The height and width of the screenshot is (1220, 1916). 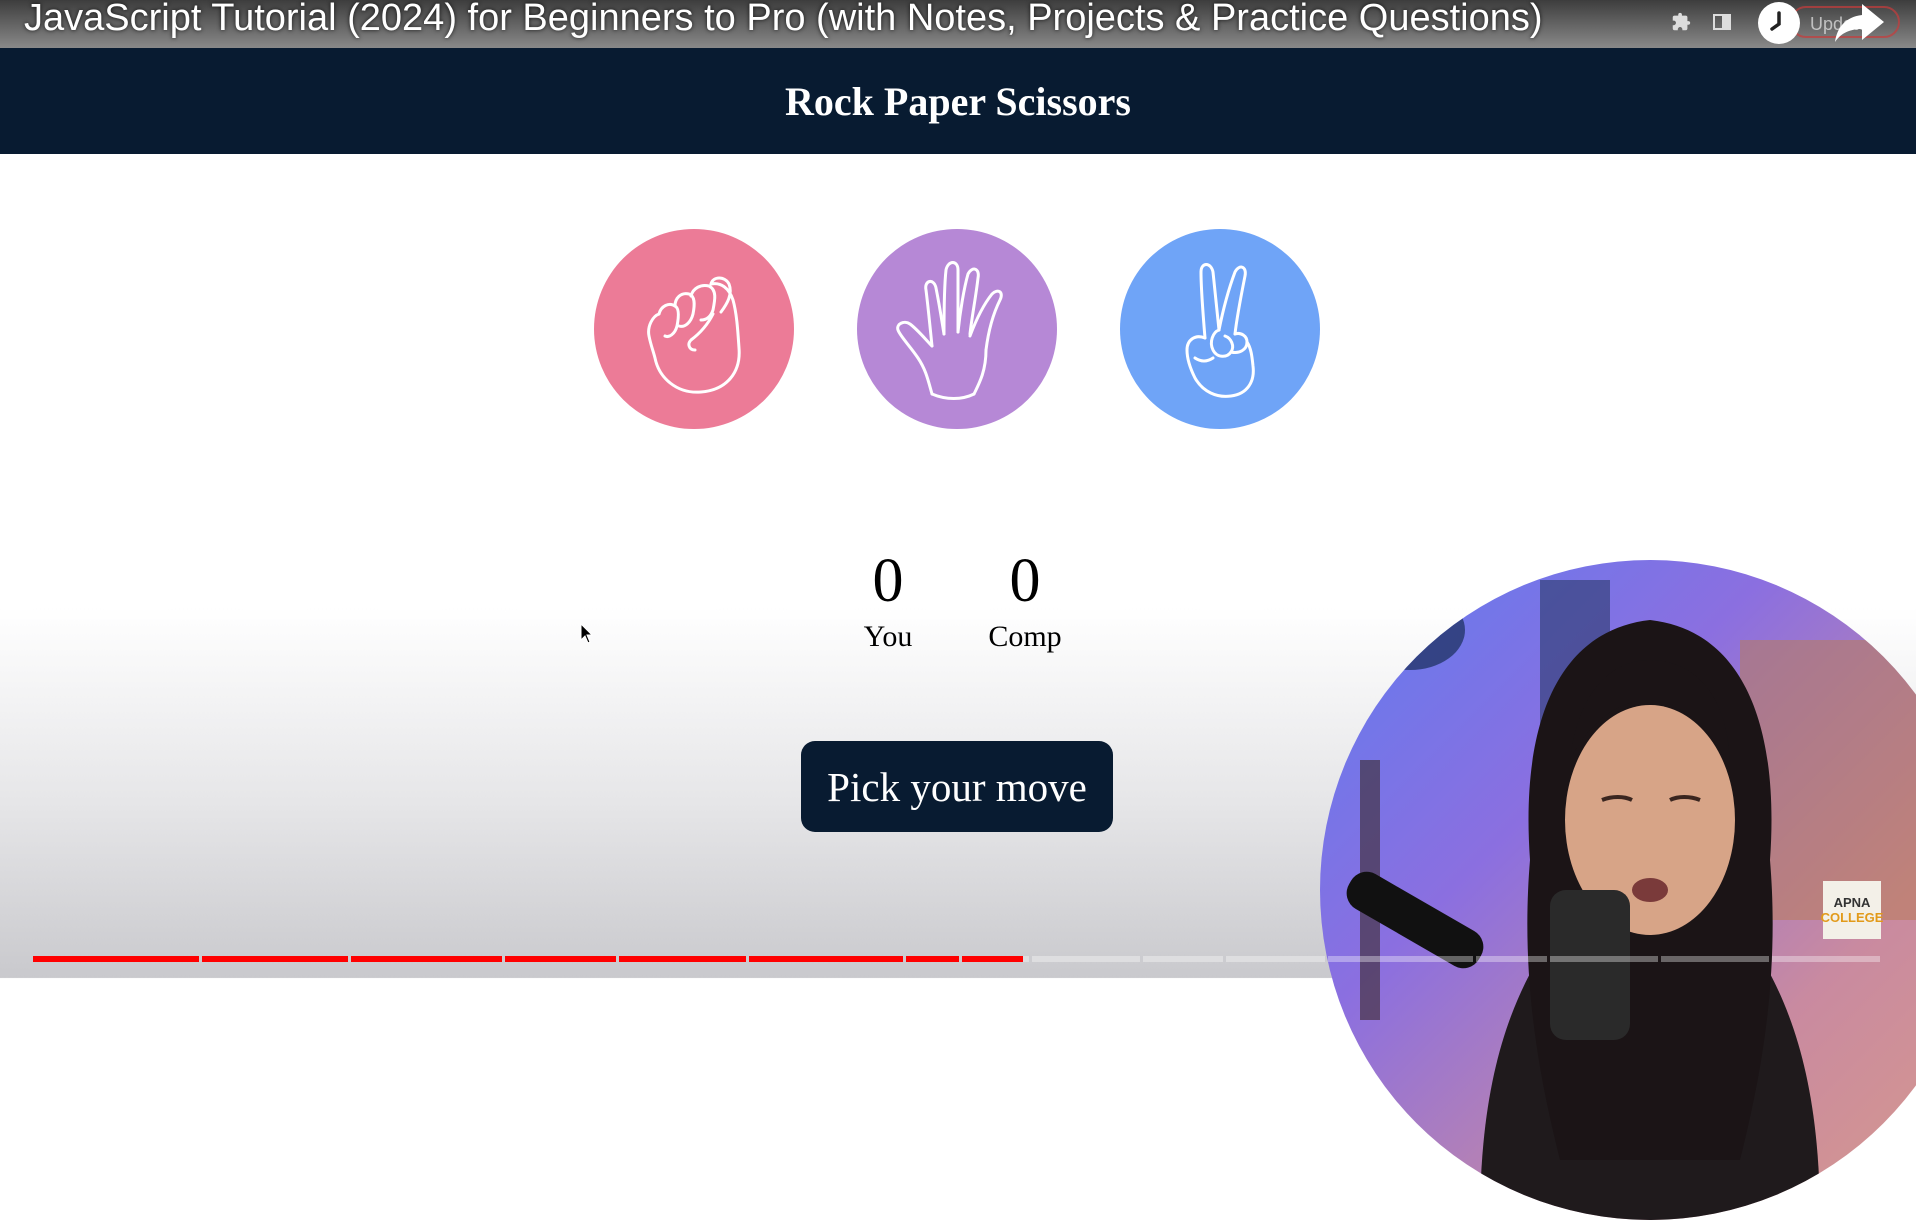 I want to click on brand-badge: APNA COLLEGE, so click(x=1852, y=910).